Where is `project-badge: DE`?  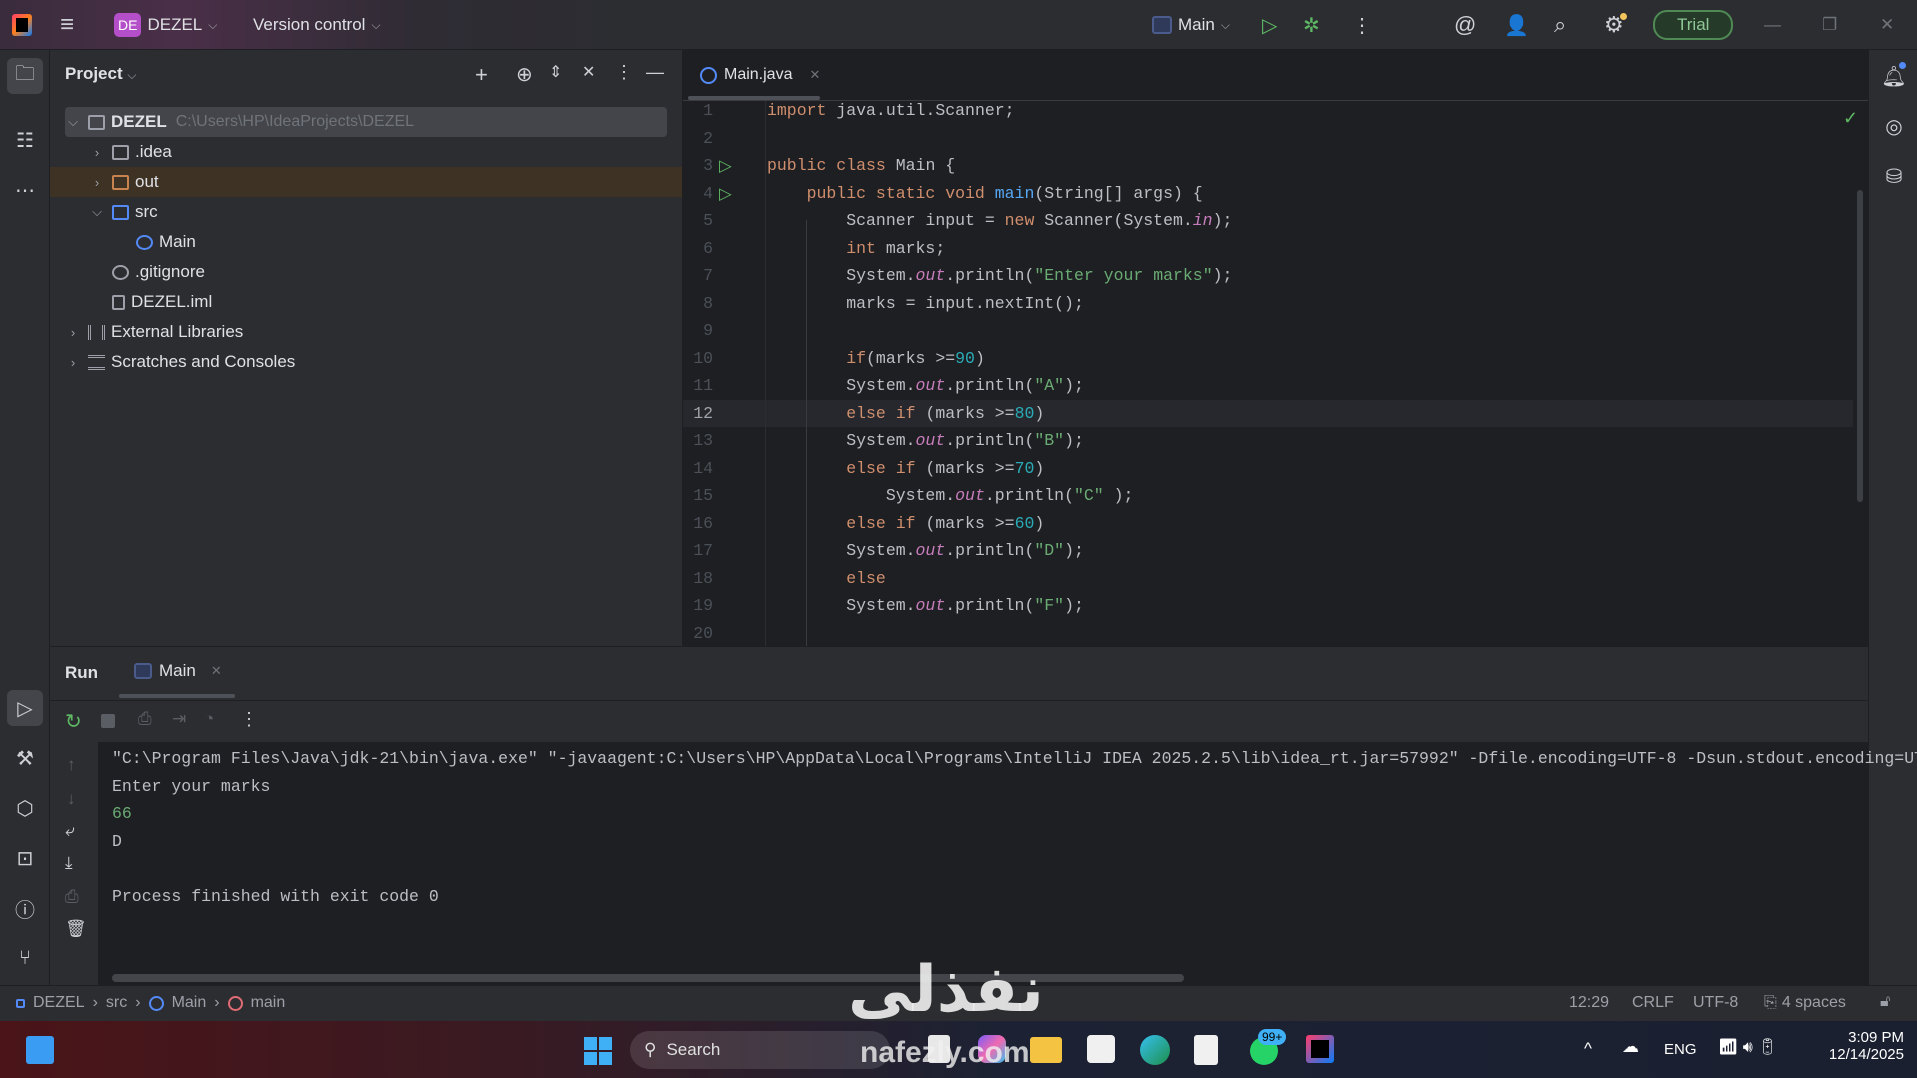
project-badge: DE is located at coordinates (128, 25).